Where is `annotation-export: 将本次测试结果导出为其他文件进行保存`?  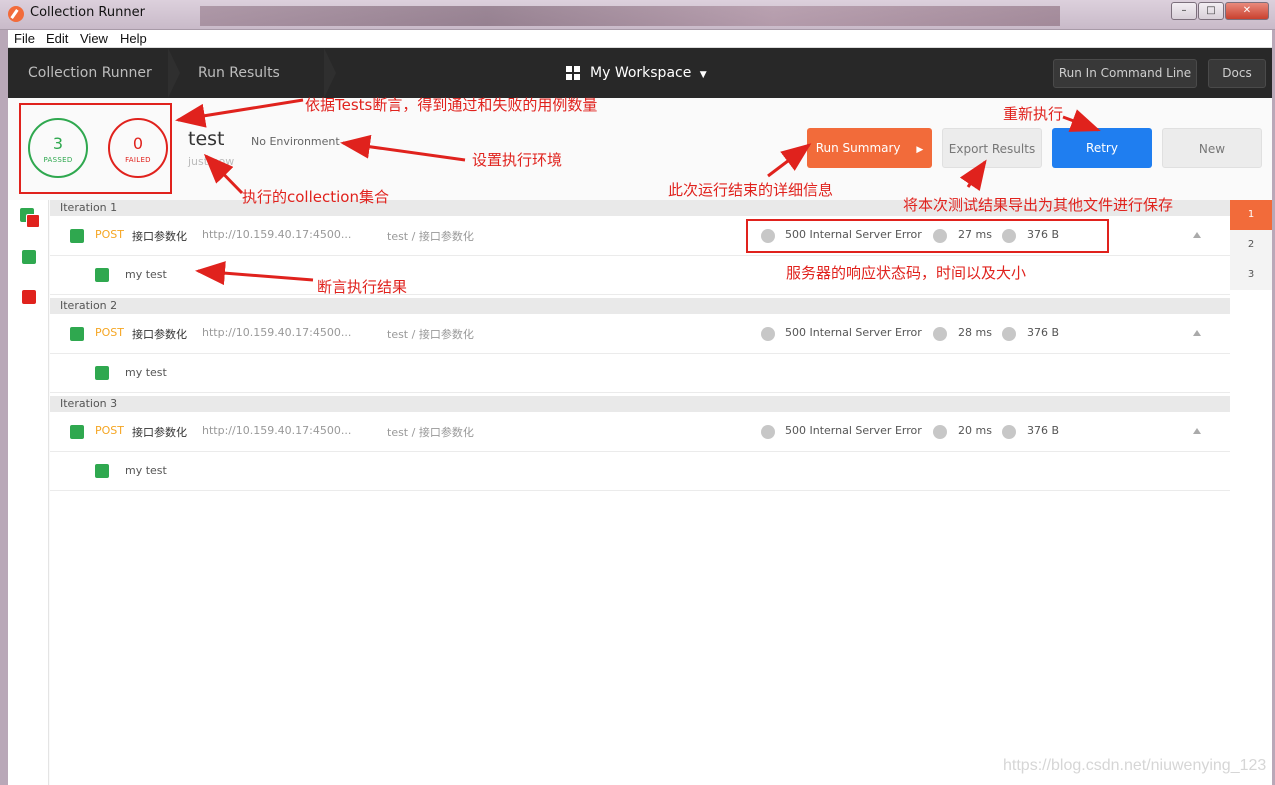 annotation-export: 将本次测试结果导出为其他文件进行保存 is located at coordinates (1038, 205).